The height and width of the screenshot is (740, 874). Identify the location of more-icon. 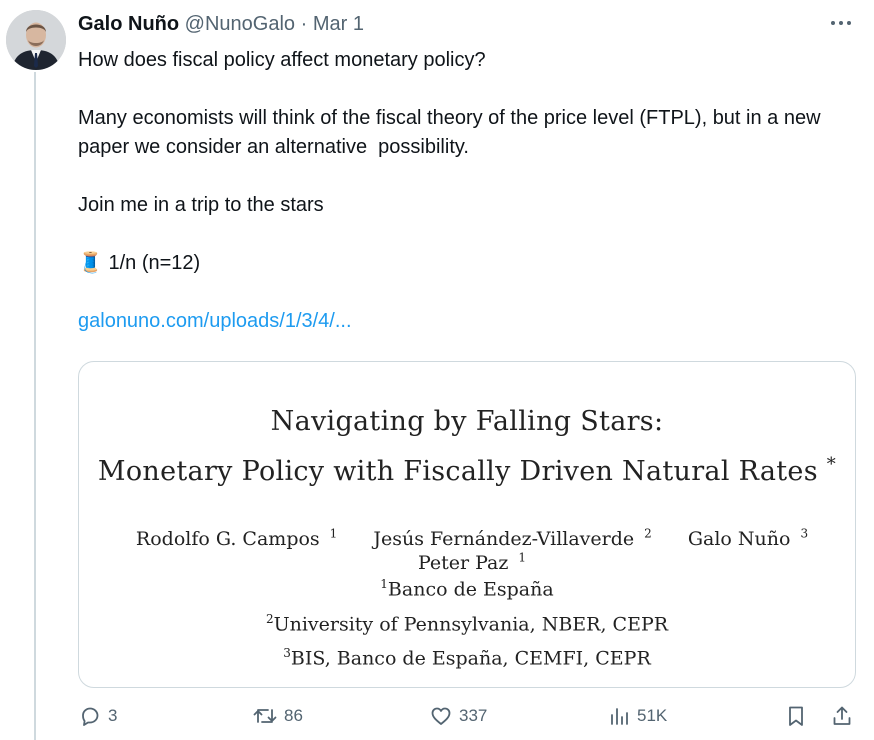
(841, 23).